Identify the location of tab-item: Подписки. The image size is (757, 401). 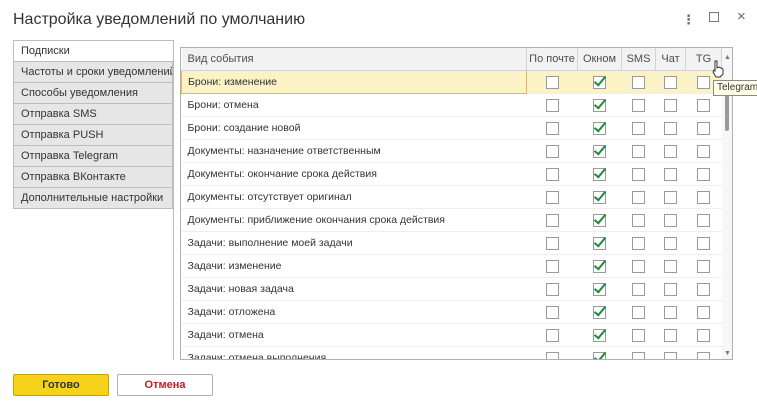
(93, 51).